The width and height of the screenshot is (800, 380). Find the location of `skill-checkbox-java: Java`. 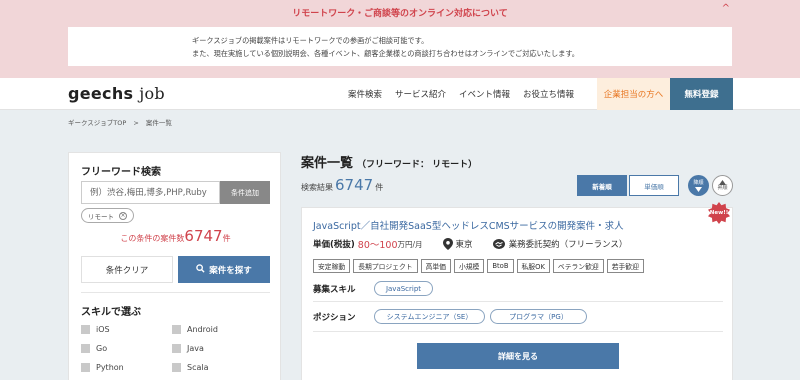

skill-checkbox-java: Java is located at coordinates (188, 348).